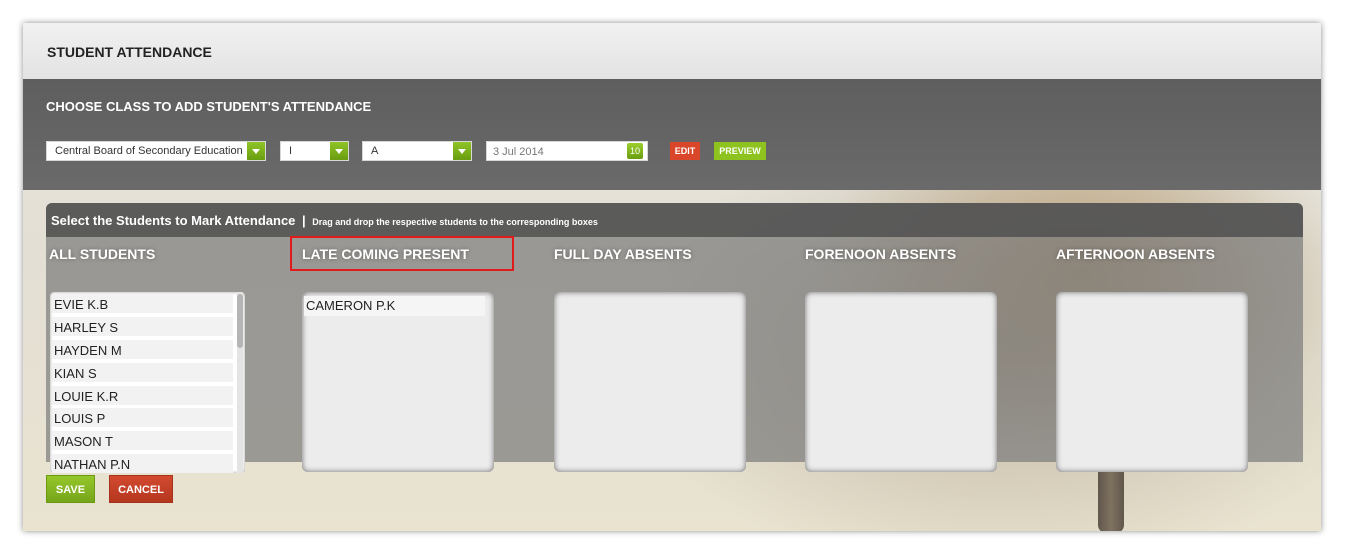  Describe the element at coordinates (1135, 254) in the screenshot. I see `column-title-afternoon: AFTERNOON ABSENTS` at that location.